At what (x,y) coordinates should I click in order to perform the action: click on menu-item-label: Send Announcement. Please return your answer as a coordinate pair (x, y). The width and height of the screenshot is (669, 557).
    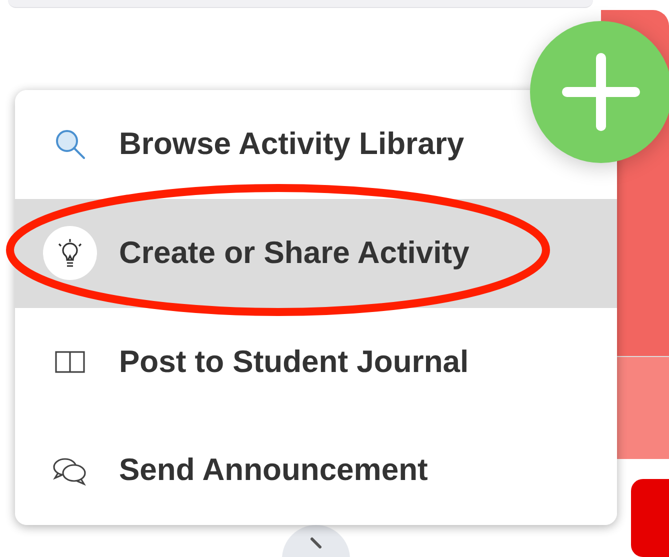
    Looking at the image, I should click on (273, 470).